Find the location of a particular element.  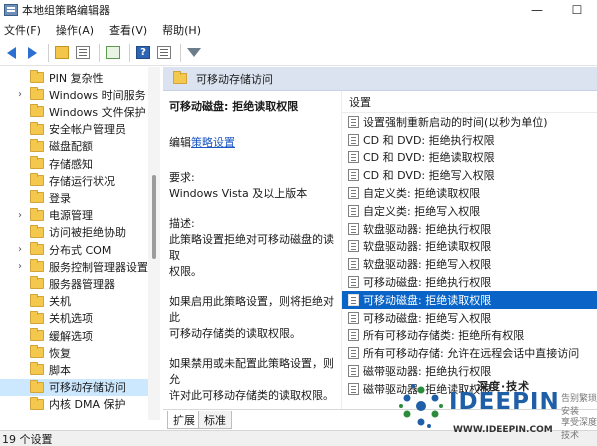

tree-item: 关机 is located at coordinates (74, 301).